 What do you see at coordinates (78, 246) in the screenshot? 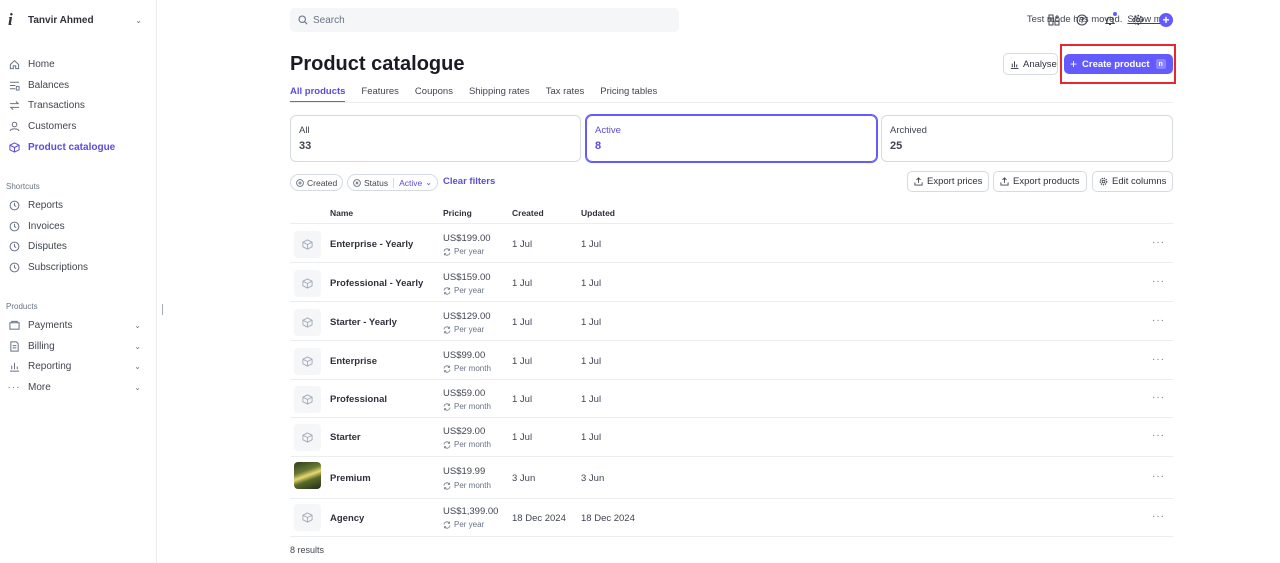
I see `sidebar-item-disputes: Disputes` at bounding box center [78, 246].